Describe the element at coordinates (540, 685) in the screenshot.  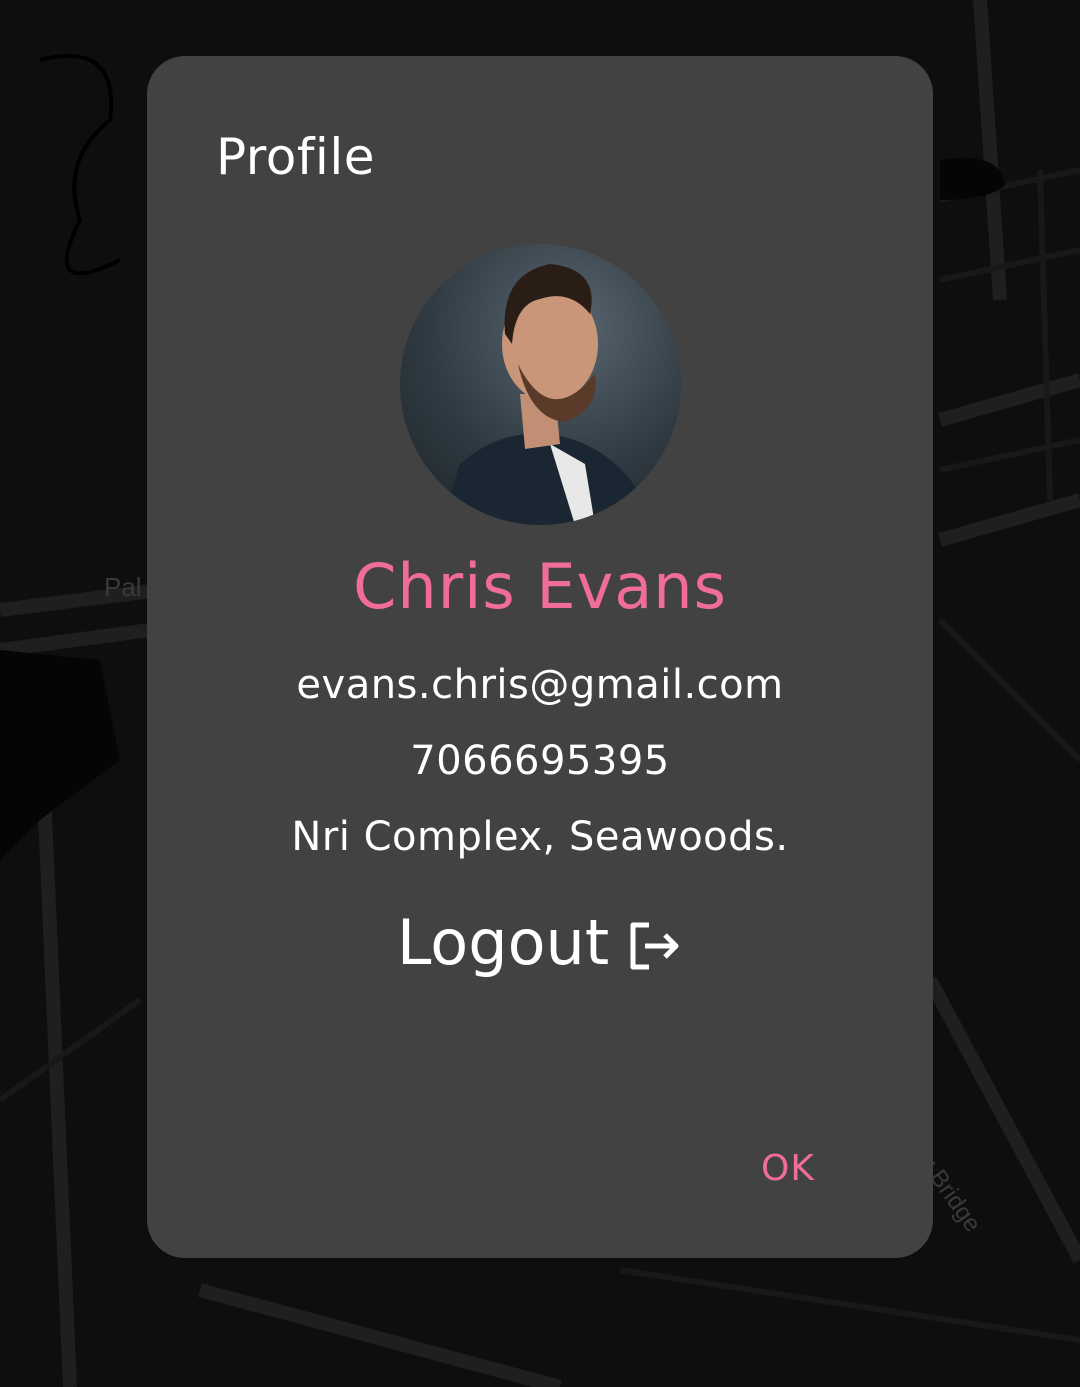
I see `user-email: evans.chris@gmail.com` at that location.